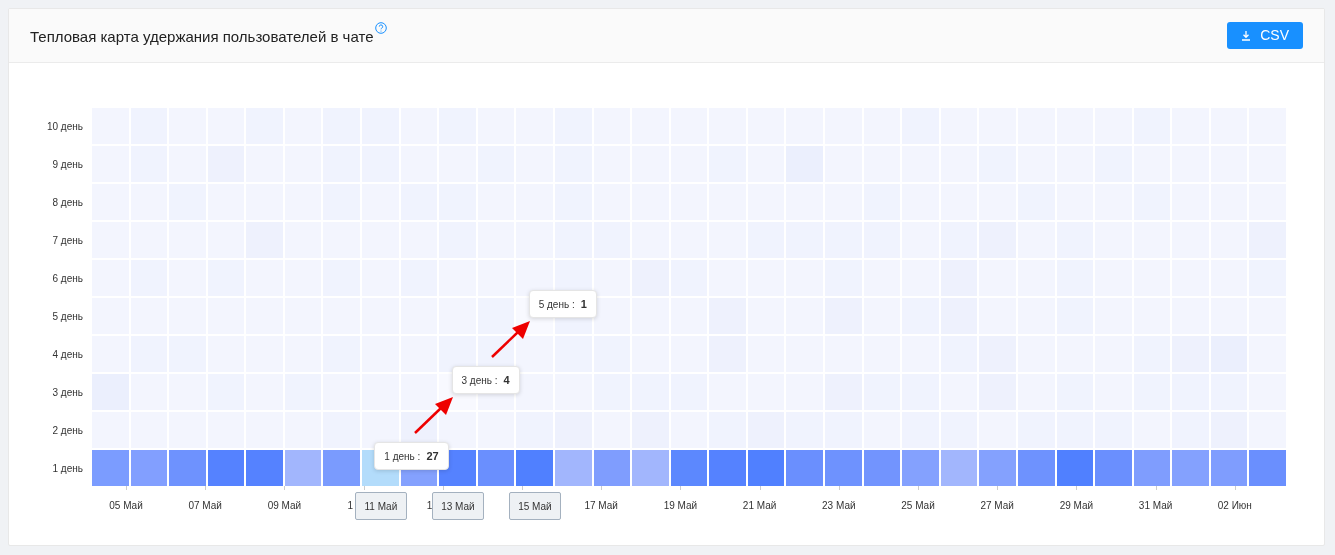 This screenshot has height=555, width=1335. I want to click on row-label: 3 день, so click(67, 392).